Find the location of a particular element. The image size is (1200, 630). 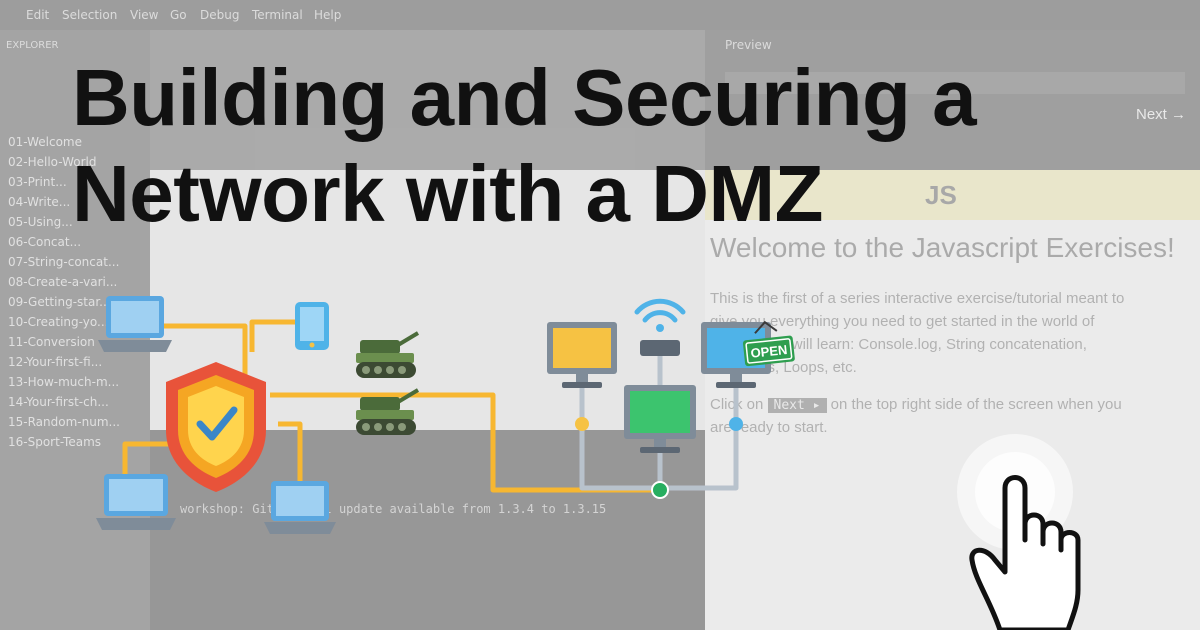

junction-node is located at coordinates (660, 490).